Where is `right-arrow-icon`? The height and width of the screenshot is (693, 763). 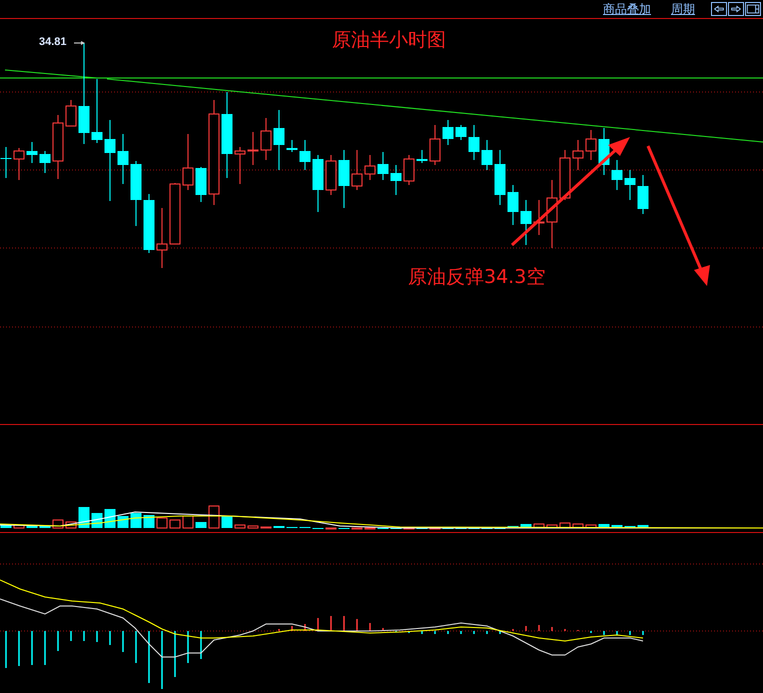
right-arrow-icon is located at coordinates (736, 9).